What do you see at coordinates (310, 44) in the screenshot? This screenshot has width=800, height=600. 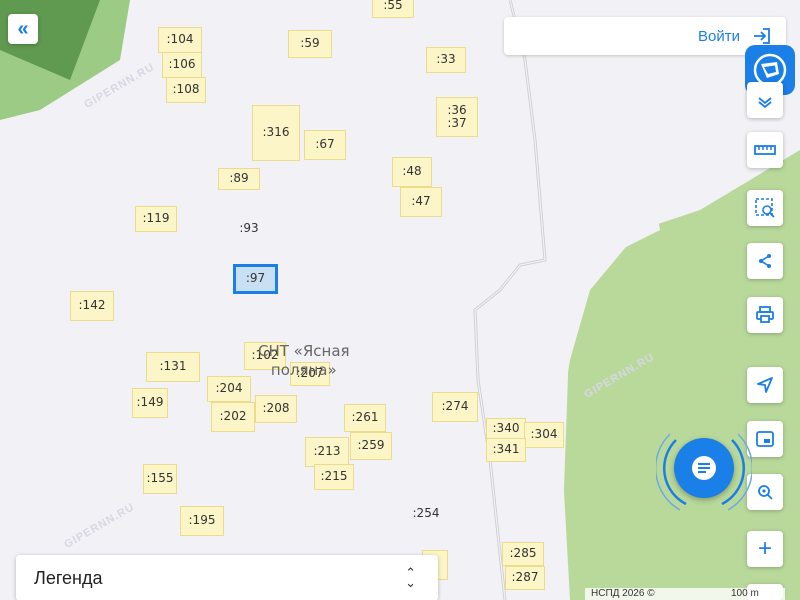 I see `plot-59: :59` at bounding box center [310, 44].